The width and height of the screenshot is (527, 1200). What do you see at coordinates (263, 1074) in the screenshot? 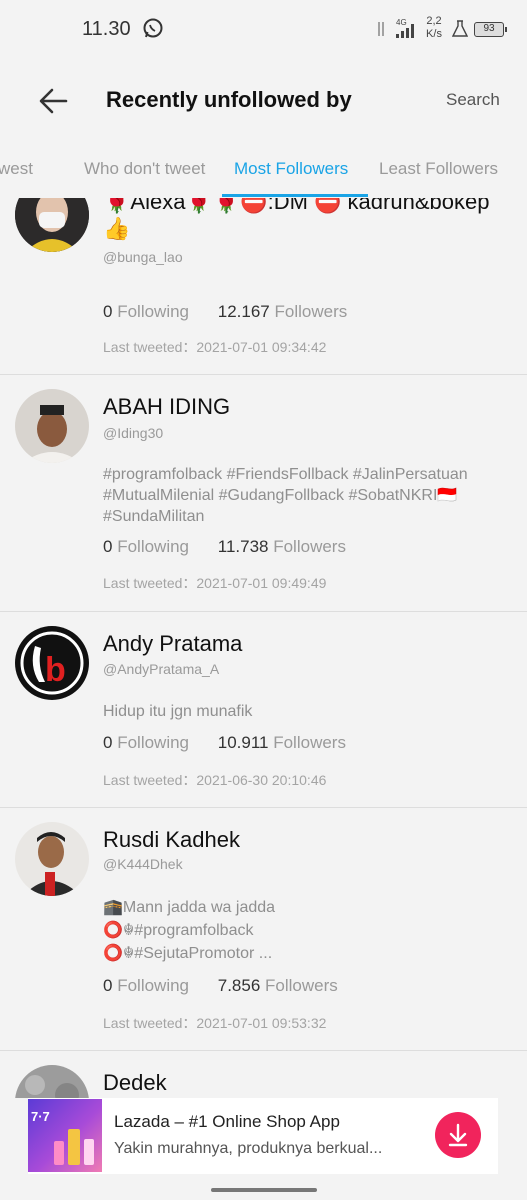
I see `list-item: Dedek` at bounding box center [263, 1074].